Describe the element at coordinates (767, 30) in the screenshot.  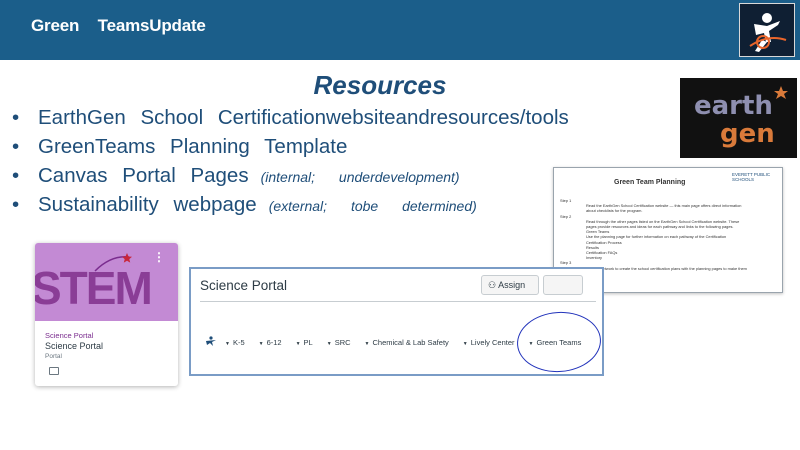
I see `figure-with-globe-icon` at that location.